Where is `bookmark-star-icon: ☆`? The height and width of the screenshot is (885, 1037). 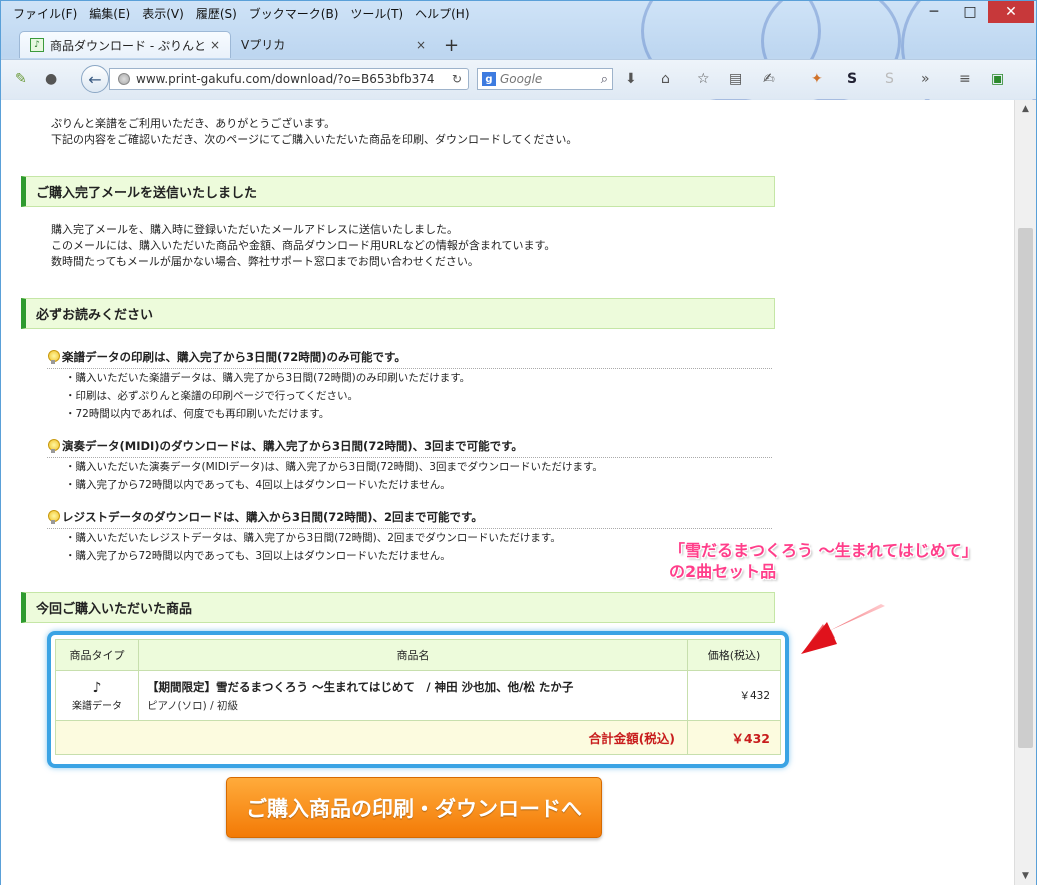 bookmark-star-icon: ☆ is located at coordinates (703, 79).